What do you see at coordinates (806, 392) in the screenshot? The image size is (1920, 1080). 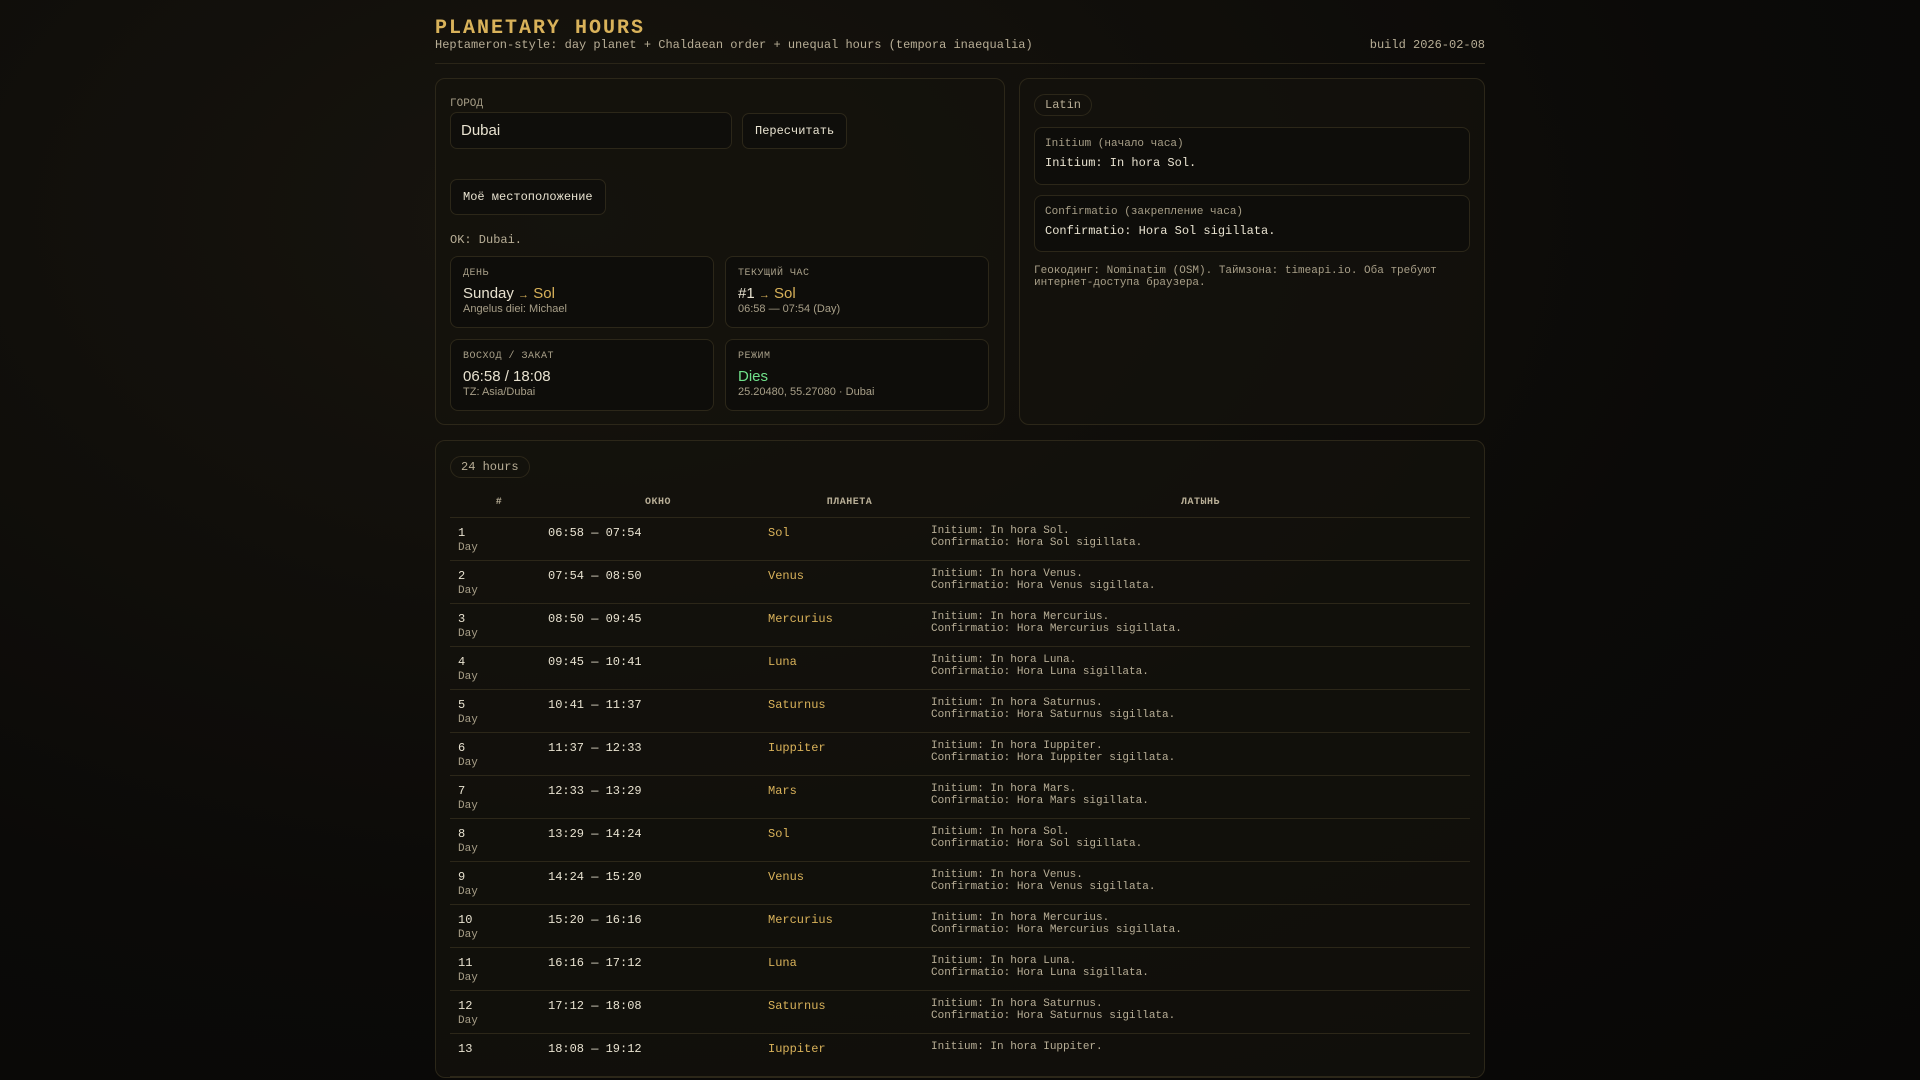 I see `coordinates: 25.20480, 55.27080 · Dubai` at bounding box center [806, 392].